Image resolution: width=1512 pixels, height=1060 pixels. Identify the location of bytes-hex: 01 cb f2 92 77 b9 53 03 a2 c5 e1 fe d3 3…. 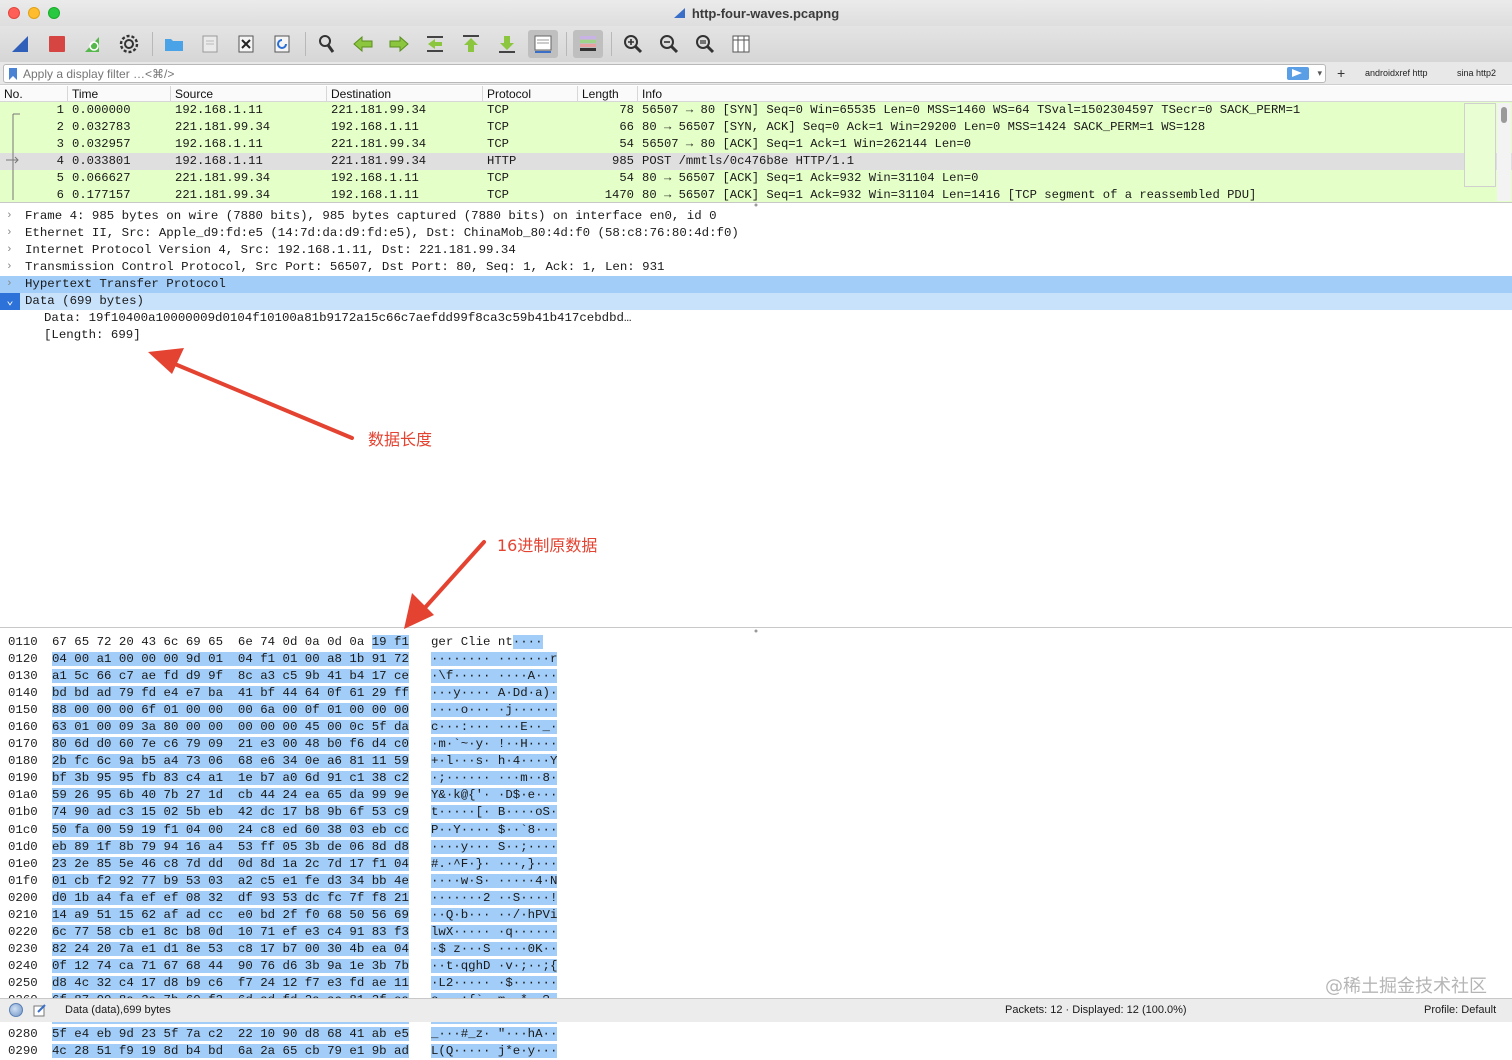
(230, 881).